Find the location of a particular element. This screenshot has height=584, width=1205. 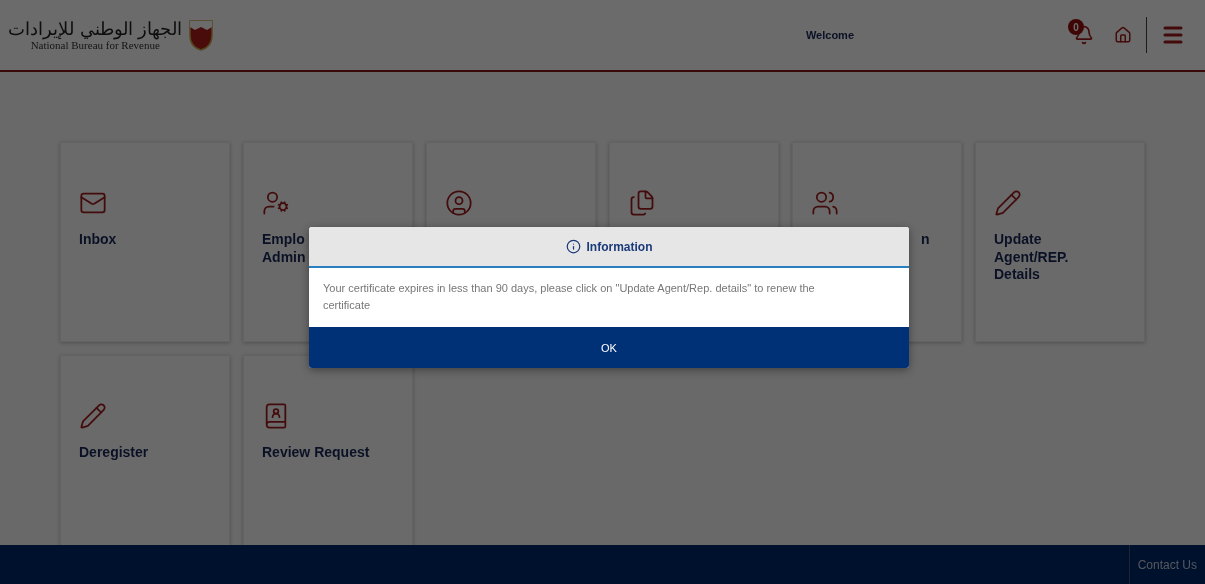

tile-label: Emplo Admin is located at coordinates (284, 248).